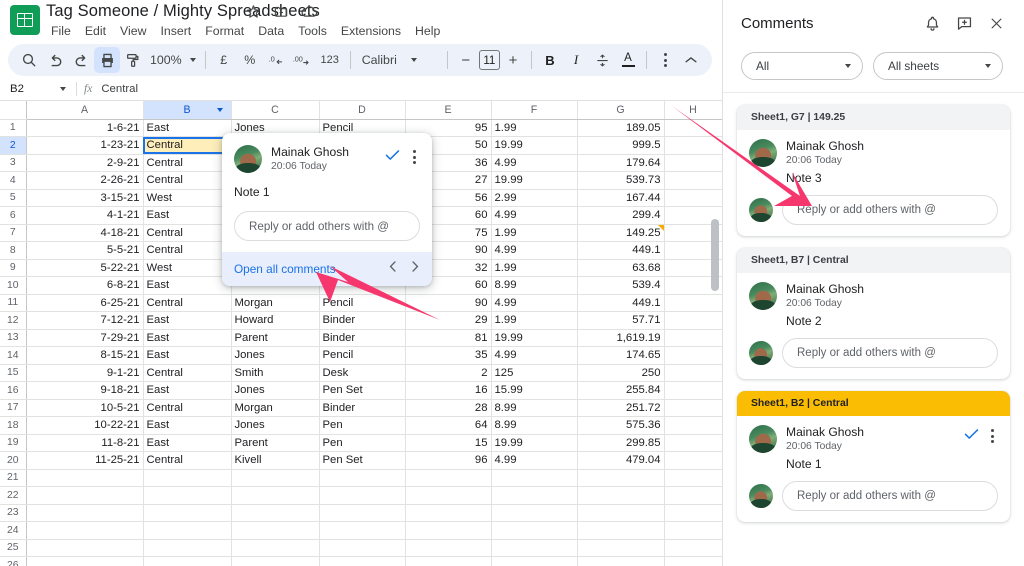 The width and height of the screenshot is (1024, 566). What do you see at coordinates (187, 460) in the screenshot?
I see `cell-B20: Central` at bounding box center [187, 460].